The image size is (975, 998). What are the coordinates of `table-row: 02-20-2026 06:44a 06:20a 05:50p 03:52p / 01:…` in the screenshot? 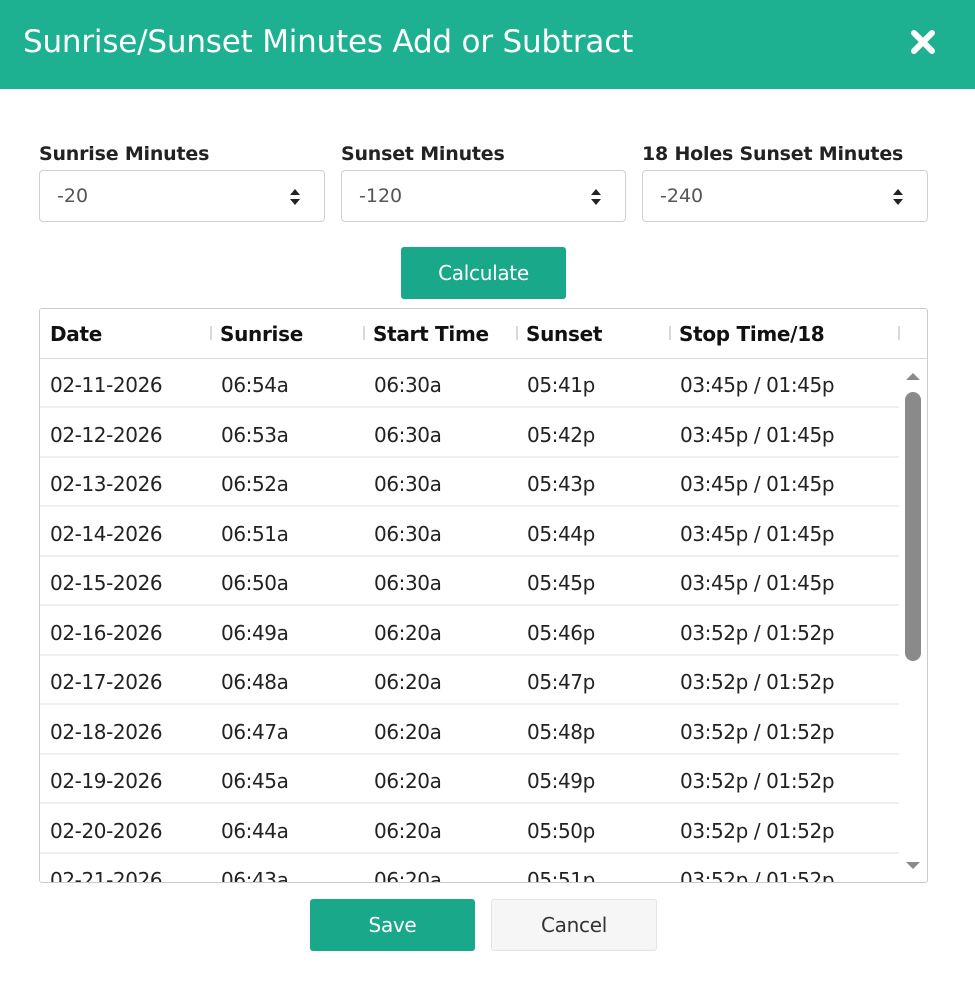 It's located at (469, 829).